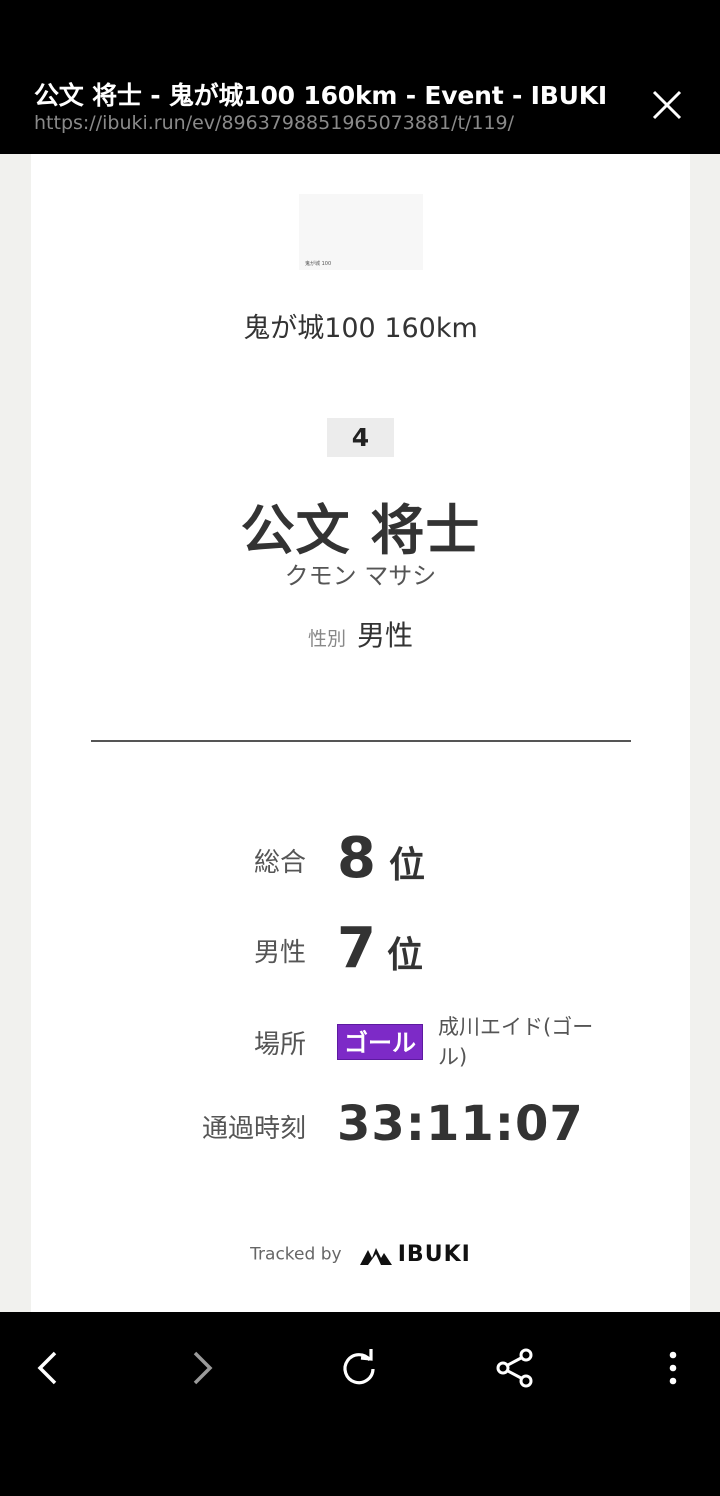 This screenshot has width=720, height=1496. What do you see at coordinates (296, 1254) in the screenshot?
I see `tracked-by-text: Tracked by` at bounding box center [296, 1254].